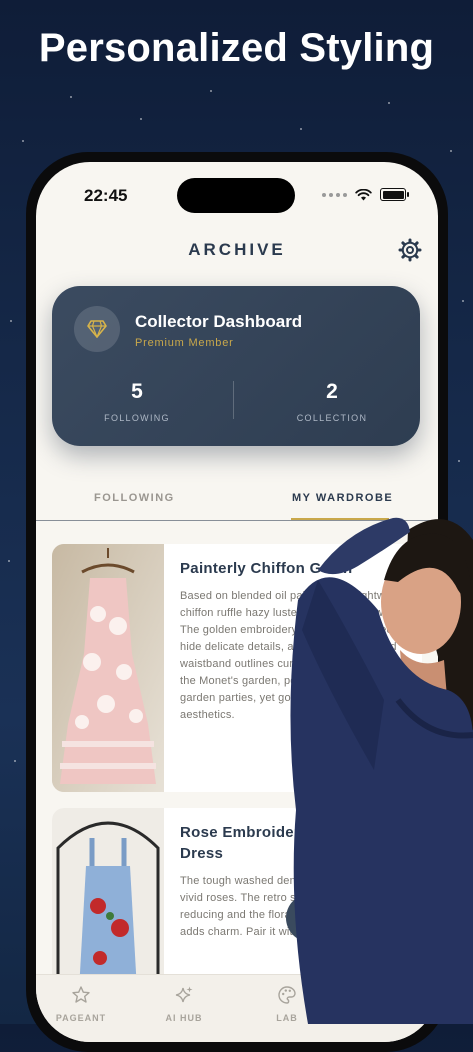  What do you see at coordinates (394, 194) in the screenshot?
I see `battery-icon` at bounding box center [394, 194].